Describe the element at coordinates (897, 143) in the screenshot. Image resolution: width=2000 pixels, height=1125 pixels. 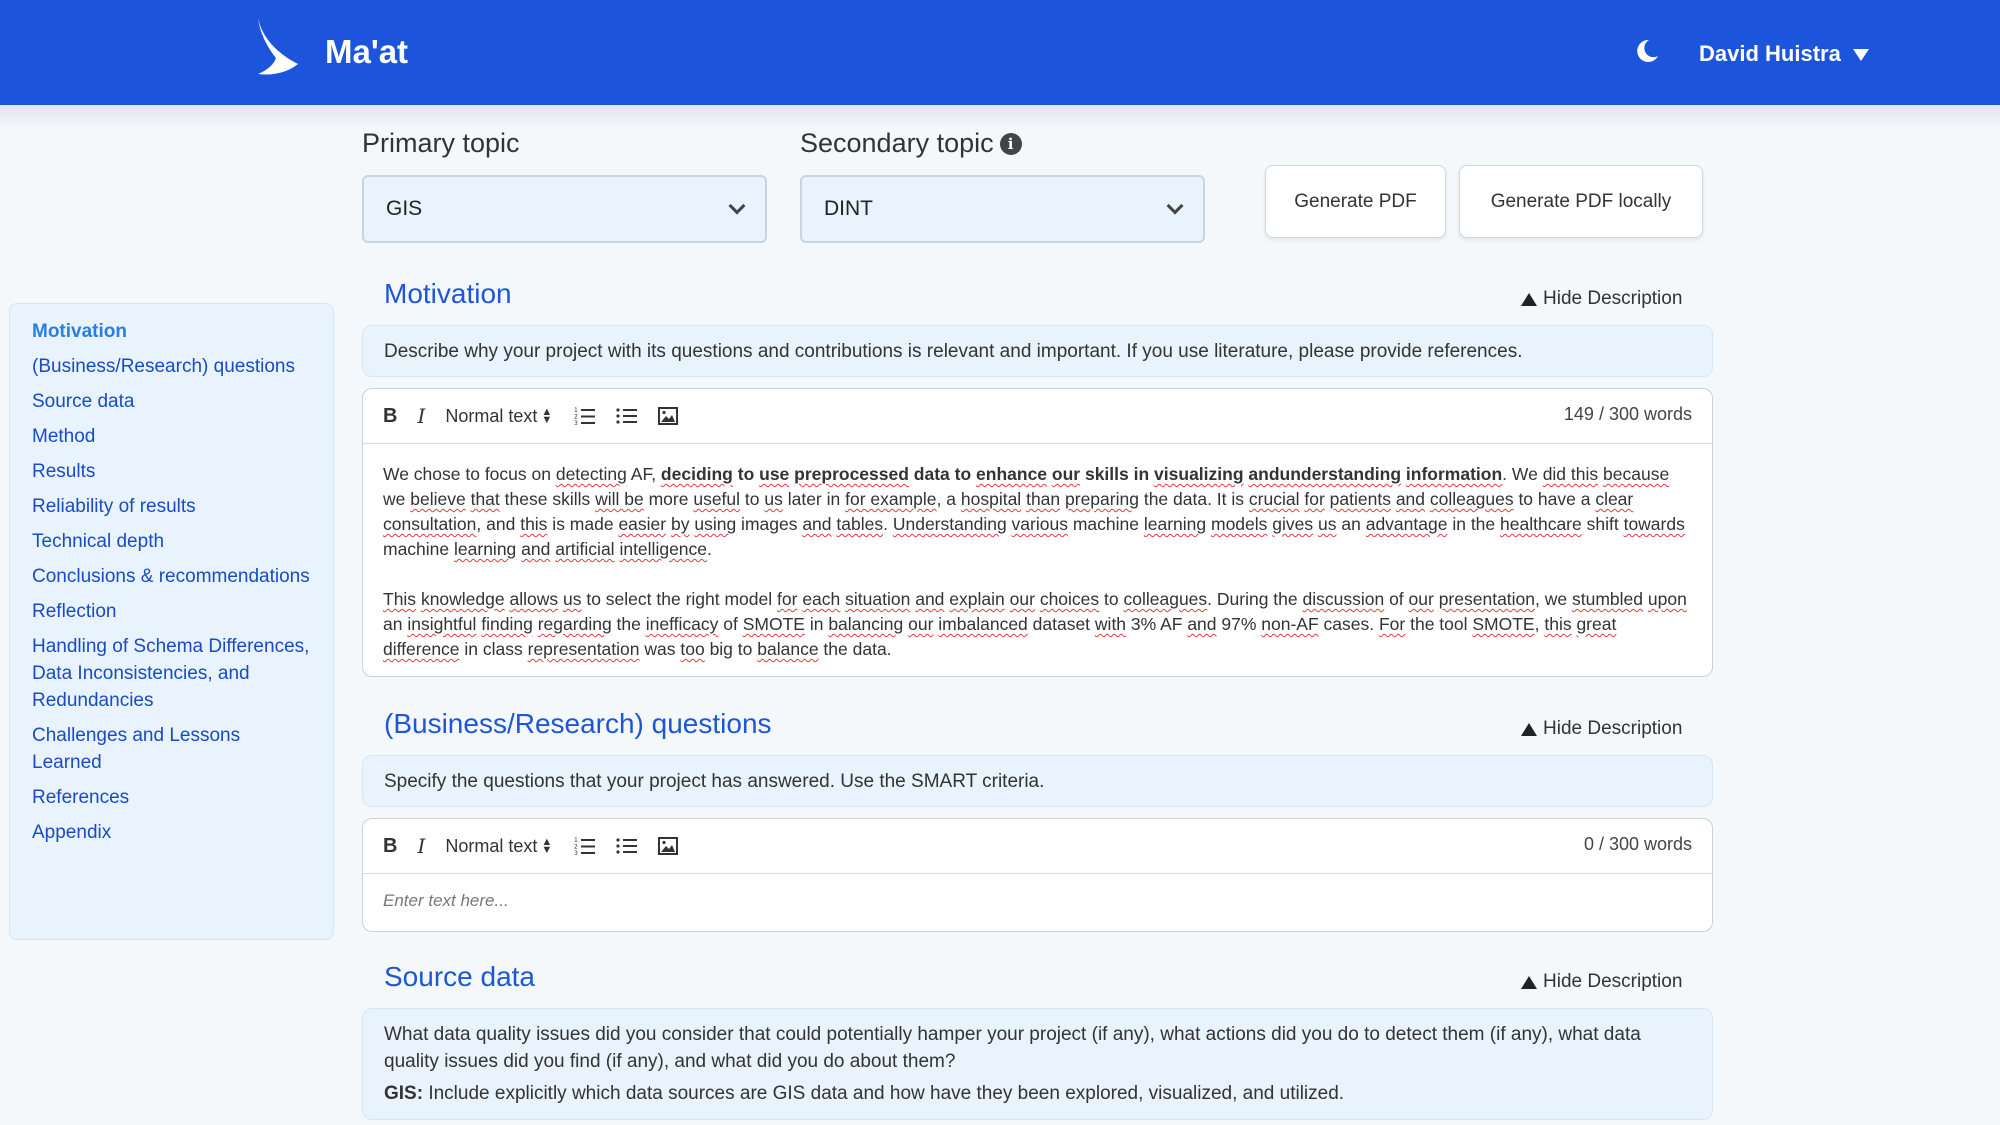
I see `secondary-topic-label: Secondary topic` at that location.